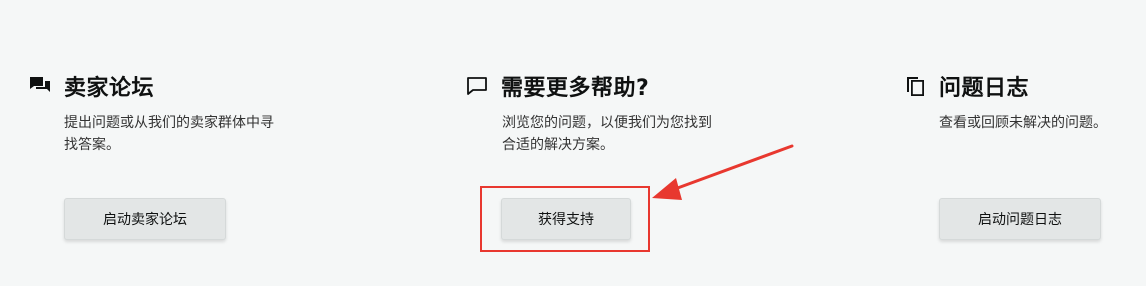  What do you see at coordinates (588, 155) in the screenshot?
I see `need-help-card: 需要更多帮助? 浏览您的问题，以便我们为您找到 合适的解决方案。 获得支持` at bounding box center [588, 155].